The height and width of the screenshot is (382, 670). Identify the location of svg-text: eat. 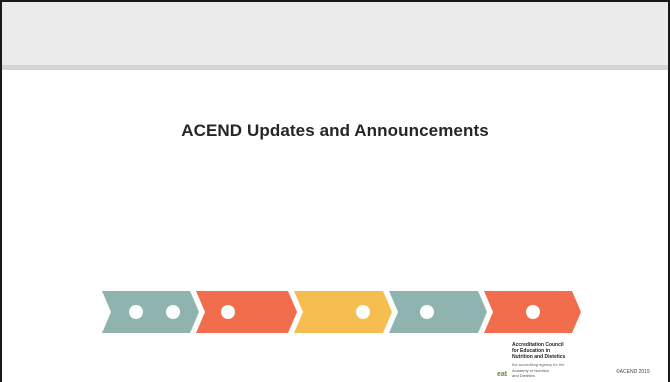
(502, 374).